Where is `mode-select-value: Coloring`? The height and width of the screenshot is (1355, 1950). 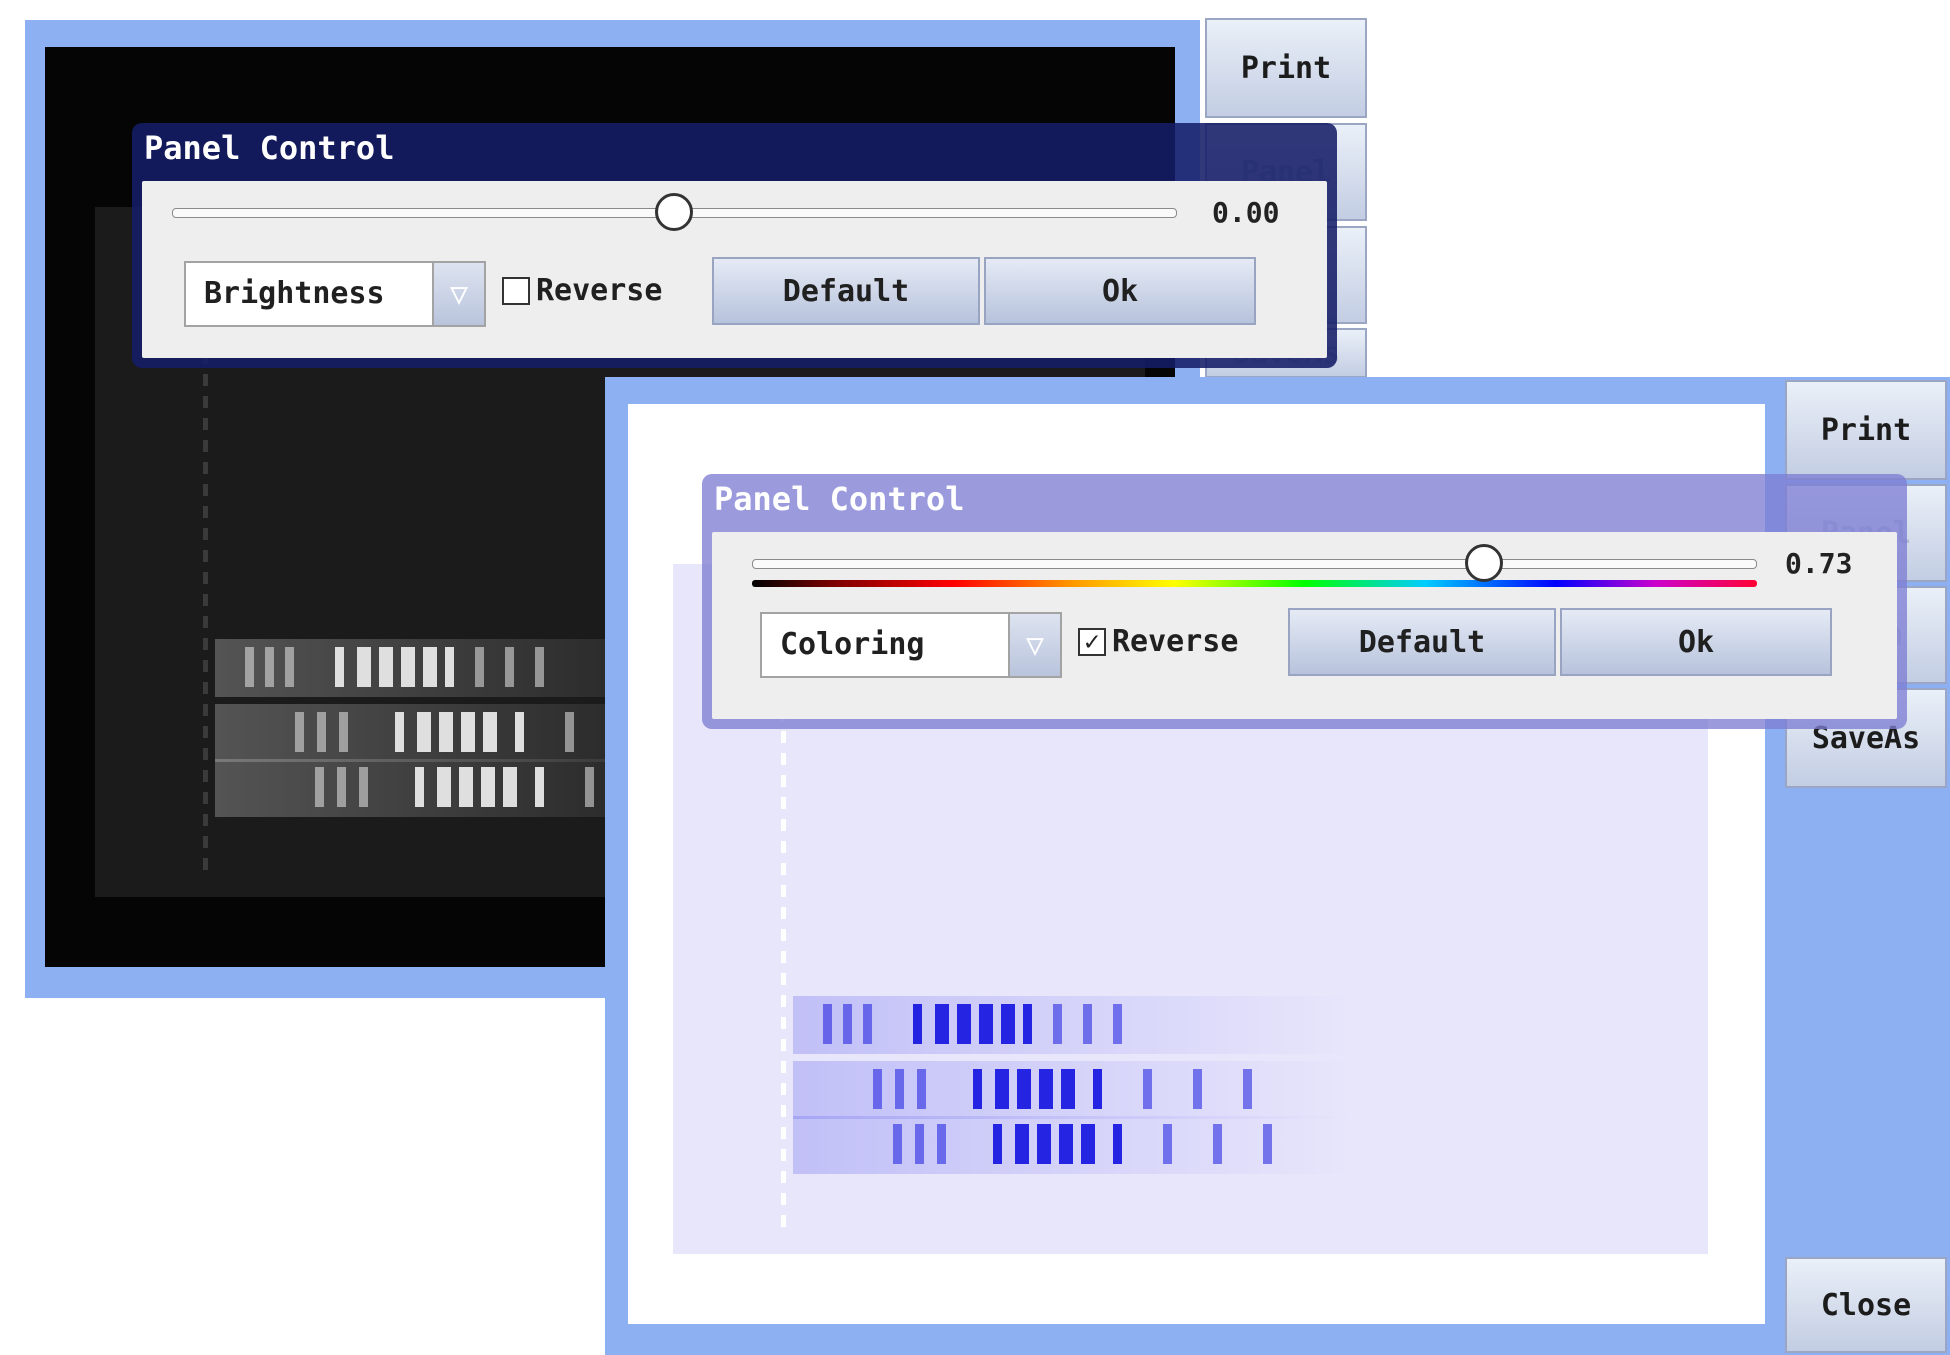
mode-select-value: Coloring is located at coordinates (852, 644).